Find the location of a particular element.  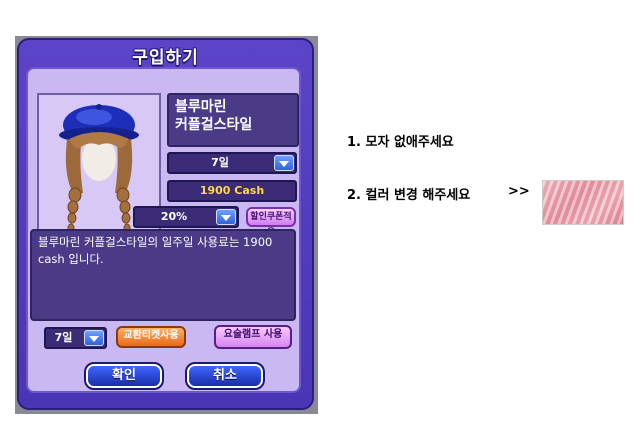

discount-value: 20% is located at coordinates (174, 216).